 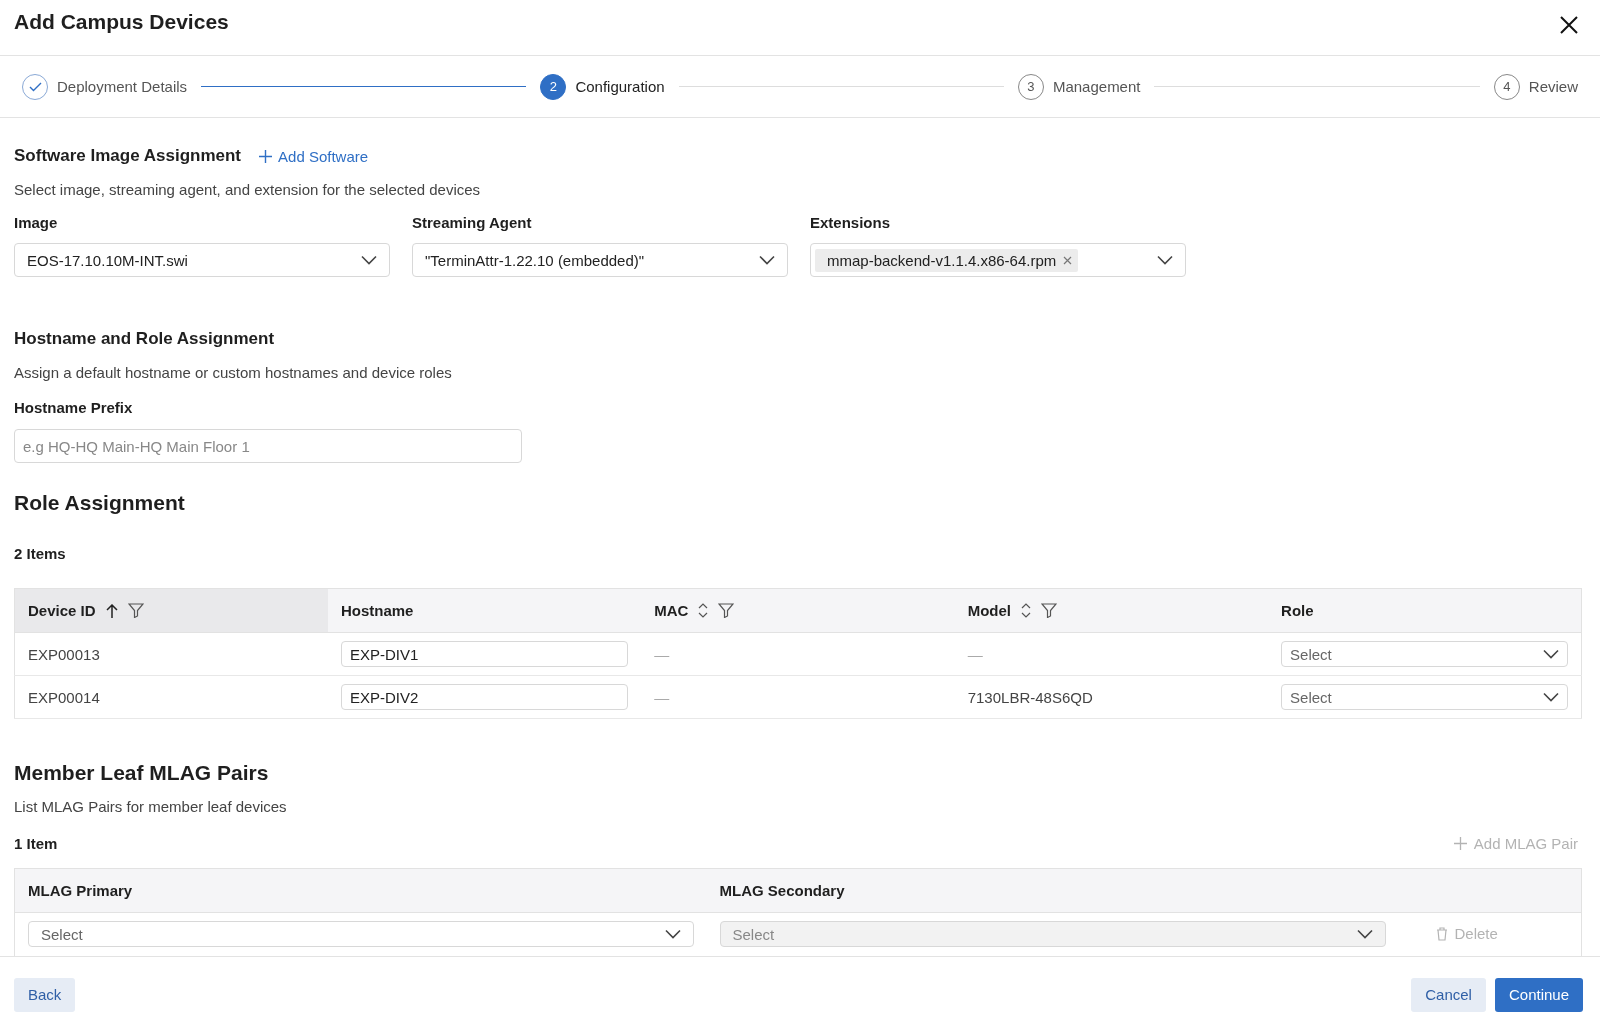 What do you see at coordinates (74, 407) in the screenshot?
I see `field-label: Hostname Prefix` at bounding box center [74, 407].